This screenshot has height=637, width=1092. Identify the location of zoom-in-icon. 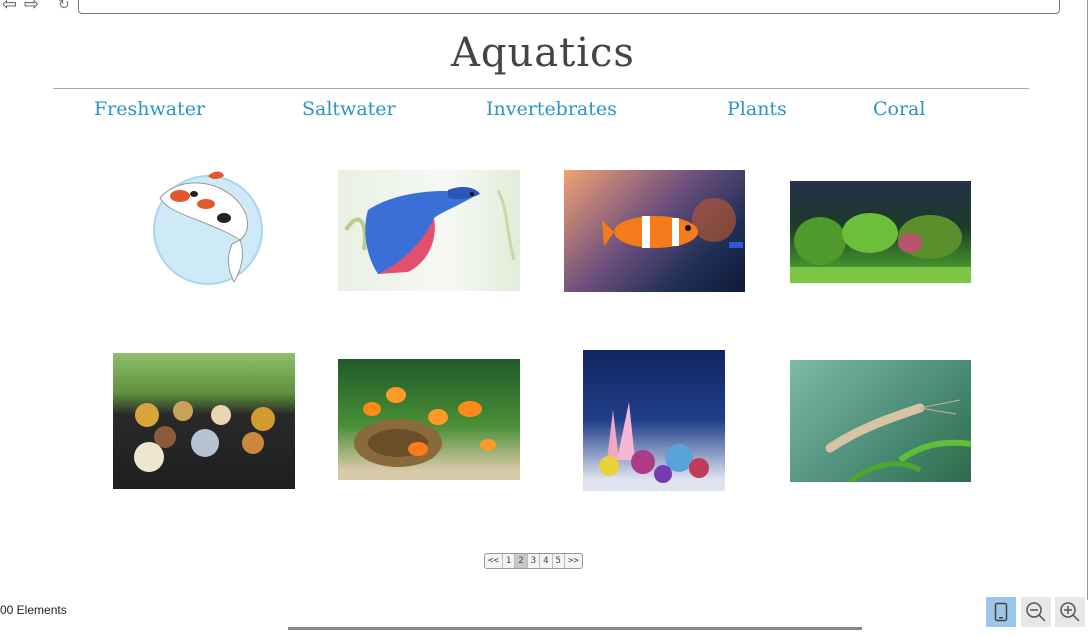
(1070, 612).